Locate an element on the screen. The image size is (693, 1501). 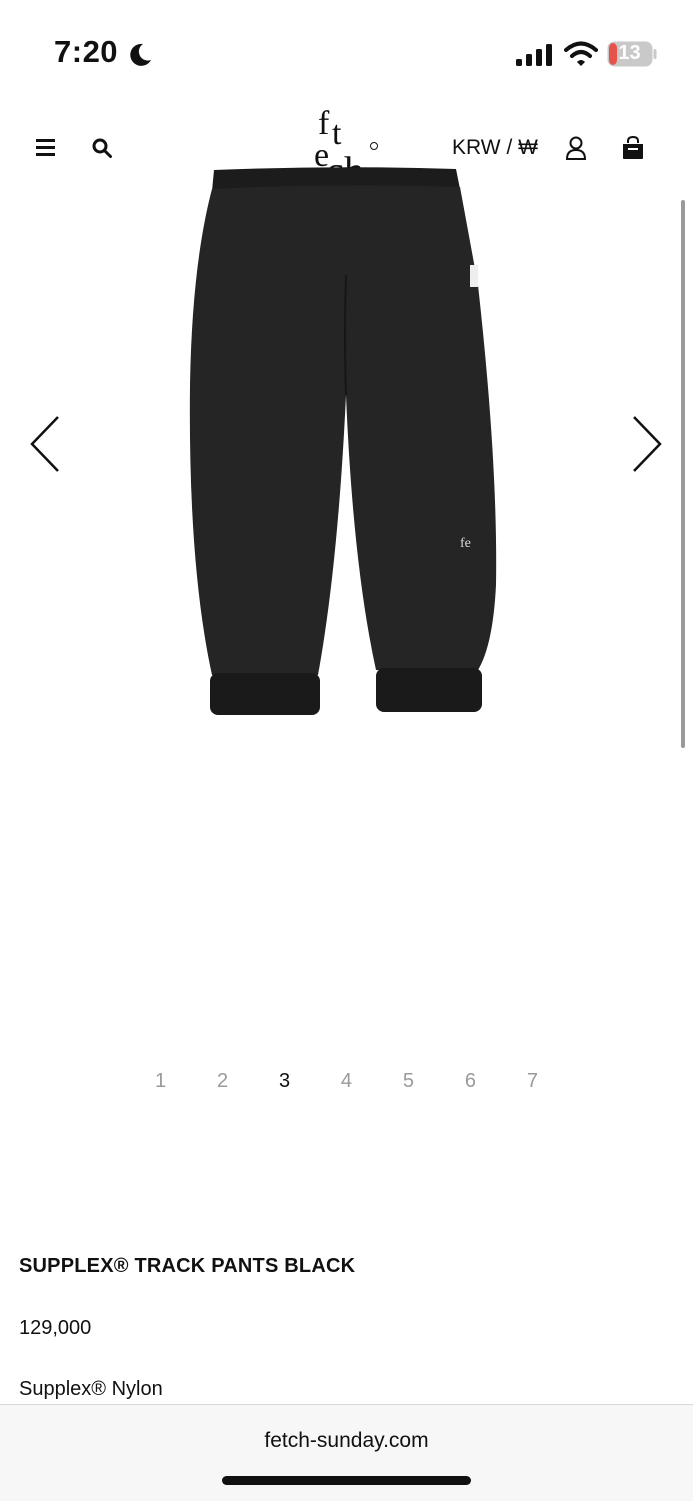
moon-icon is located at coordinates (140, 54).